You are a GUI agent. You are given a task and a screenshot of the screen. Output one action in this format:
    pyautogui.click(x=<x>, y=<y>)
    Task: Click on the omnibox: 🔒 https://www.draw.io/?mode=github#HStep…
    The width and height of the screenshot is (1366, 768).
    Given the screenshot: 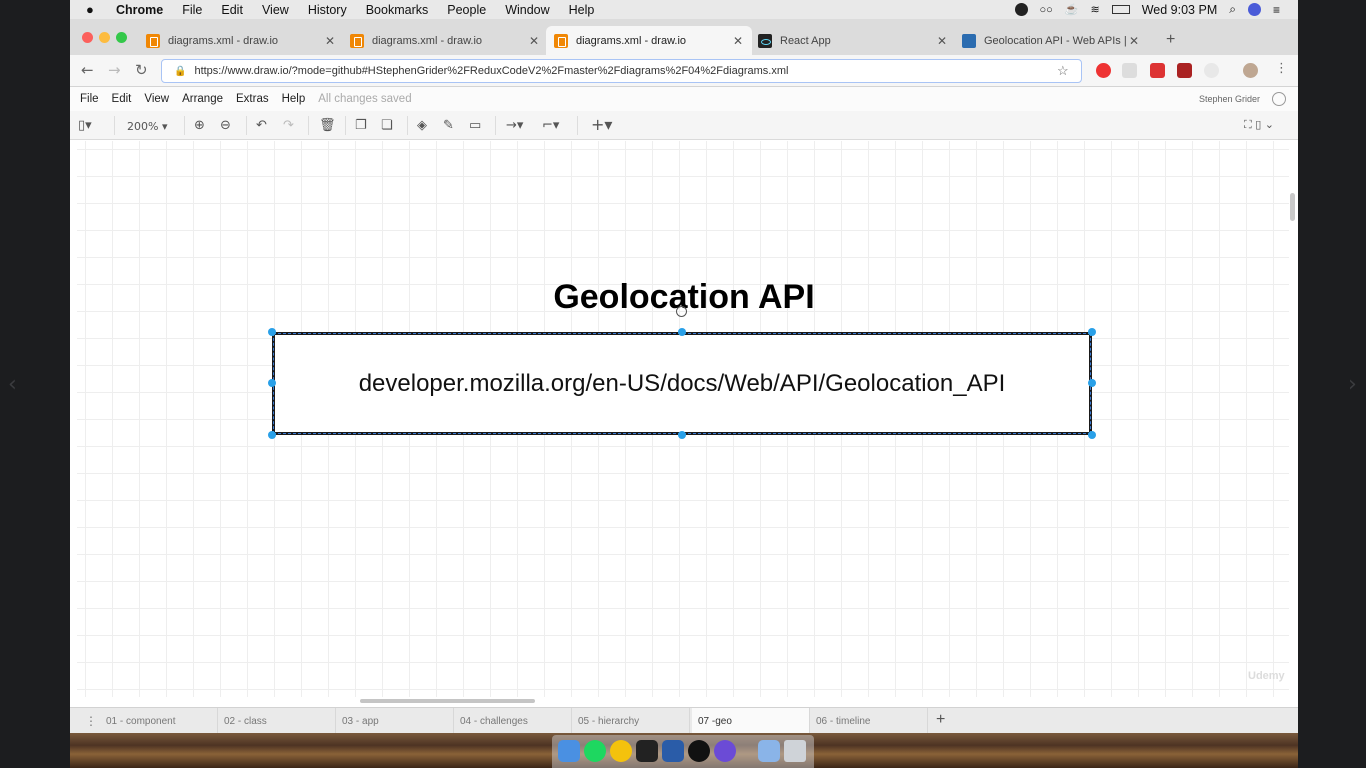 What is the action you would take?
    pyautogui.click(x=621, y=71)
    